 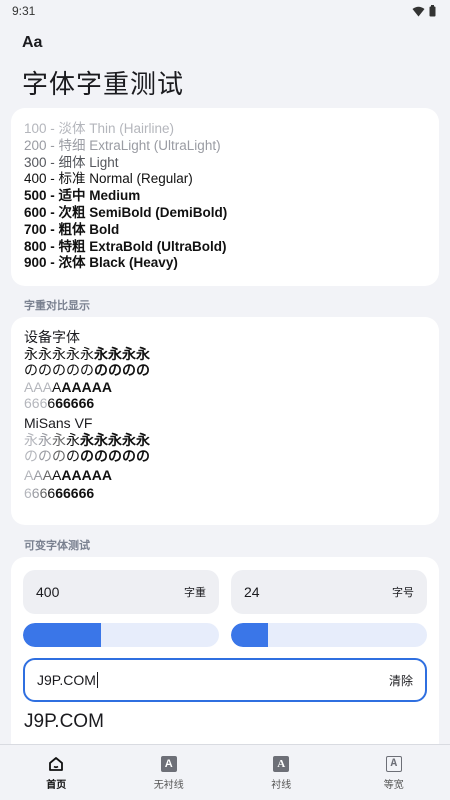 What do you see at coordinates (56, 785) in the screenshot?
I see `nav-label: 首页` at bounding box center [56, 785].